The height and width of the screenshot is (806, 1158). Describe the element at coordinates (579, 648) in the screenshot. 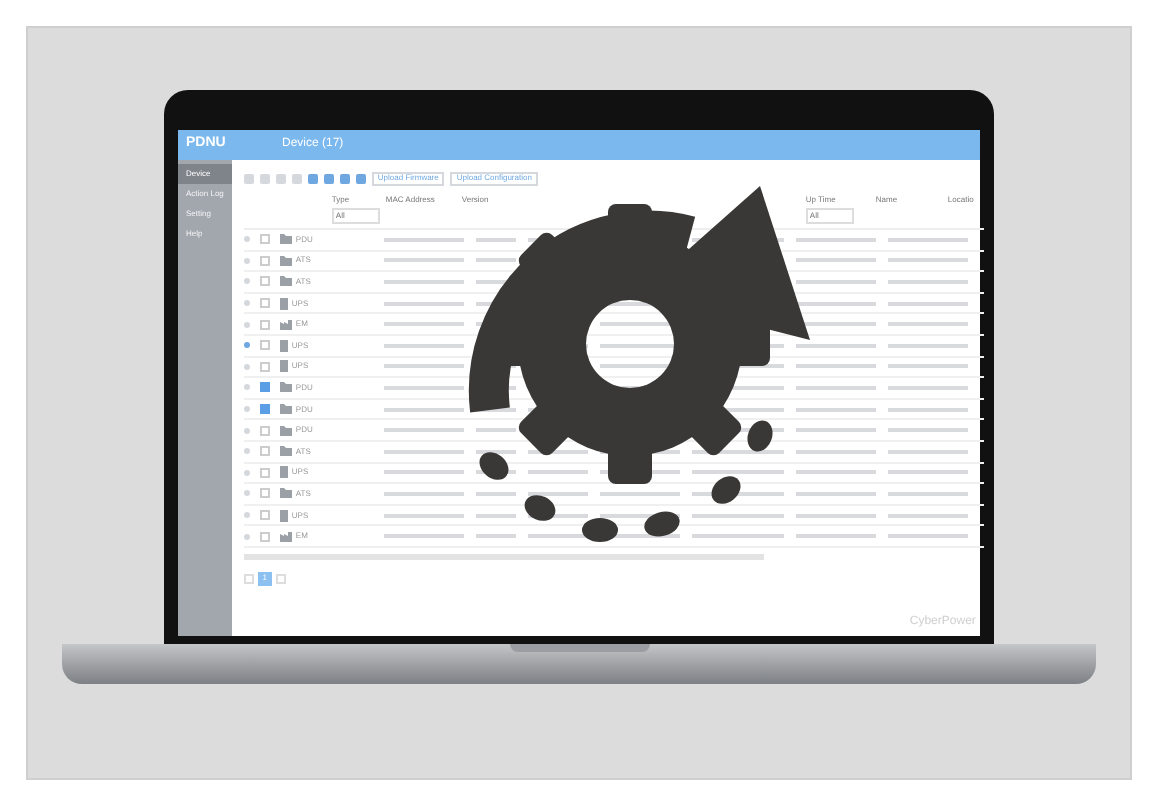

I see `laptop-notch` at that location.